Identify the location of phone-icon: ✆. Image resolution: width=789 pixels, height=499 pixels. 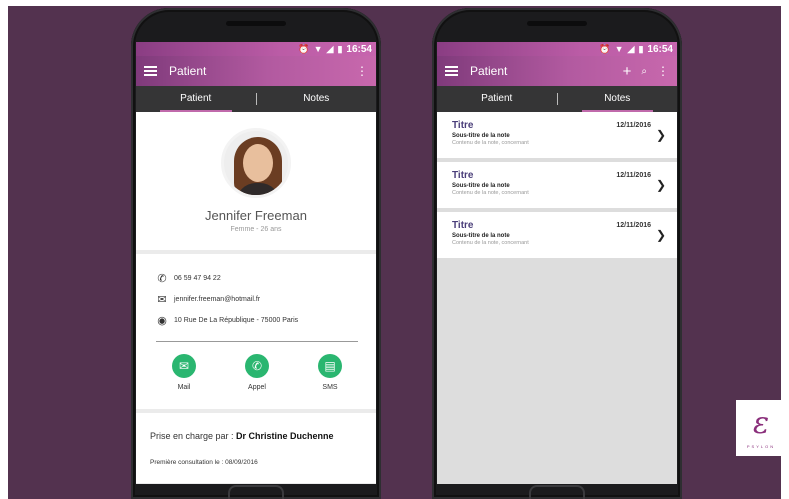
(162, 279).